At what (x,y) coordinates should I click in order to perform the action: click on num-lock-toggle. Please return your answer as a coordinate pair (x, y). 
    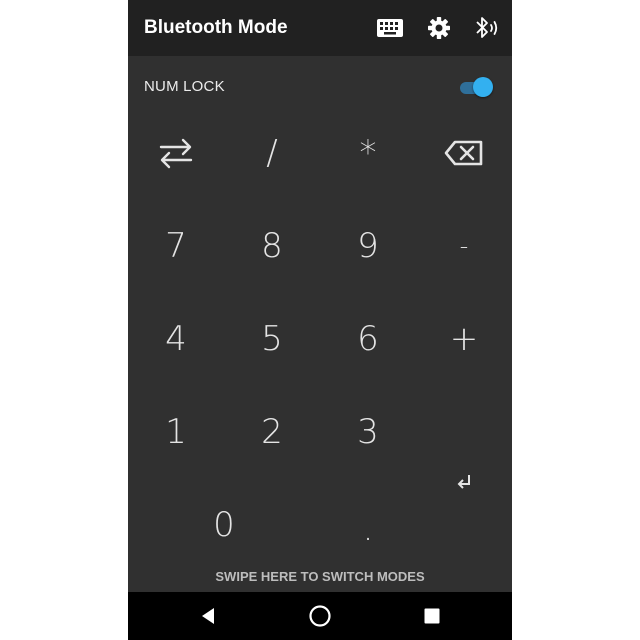
    Looking at the image, I should click on (476, 87).